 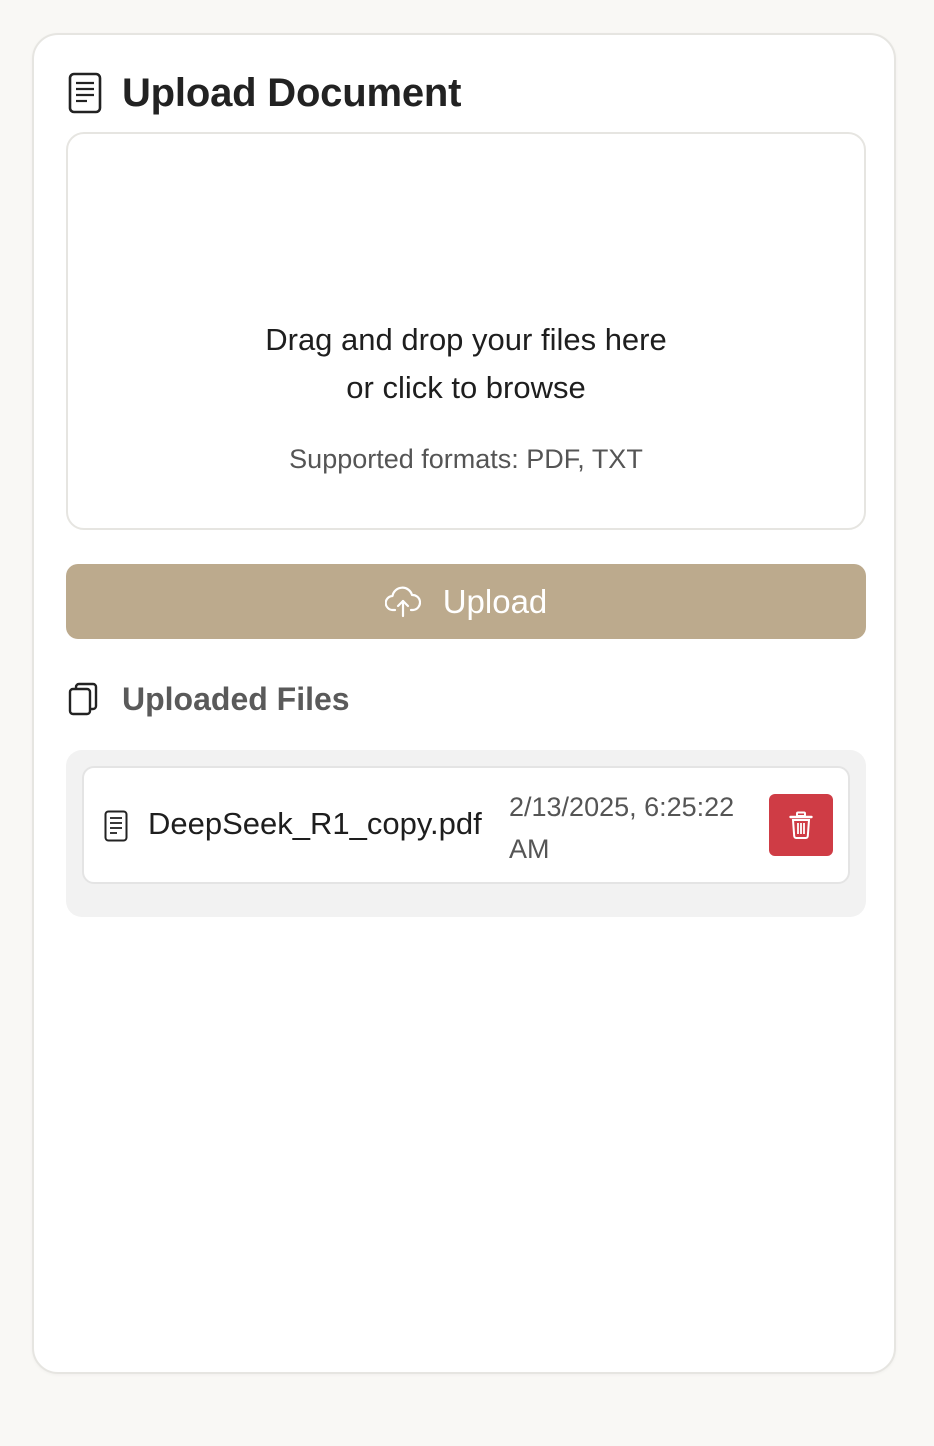 I want to click on dropzone-line-1: Drag and drop your files here, so click(x=466, y=339).